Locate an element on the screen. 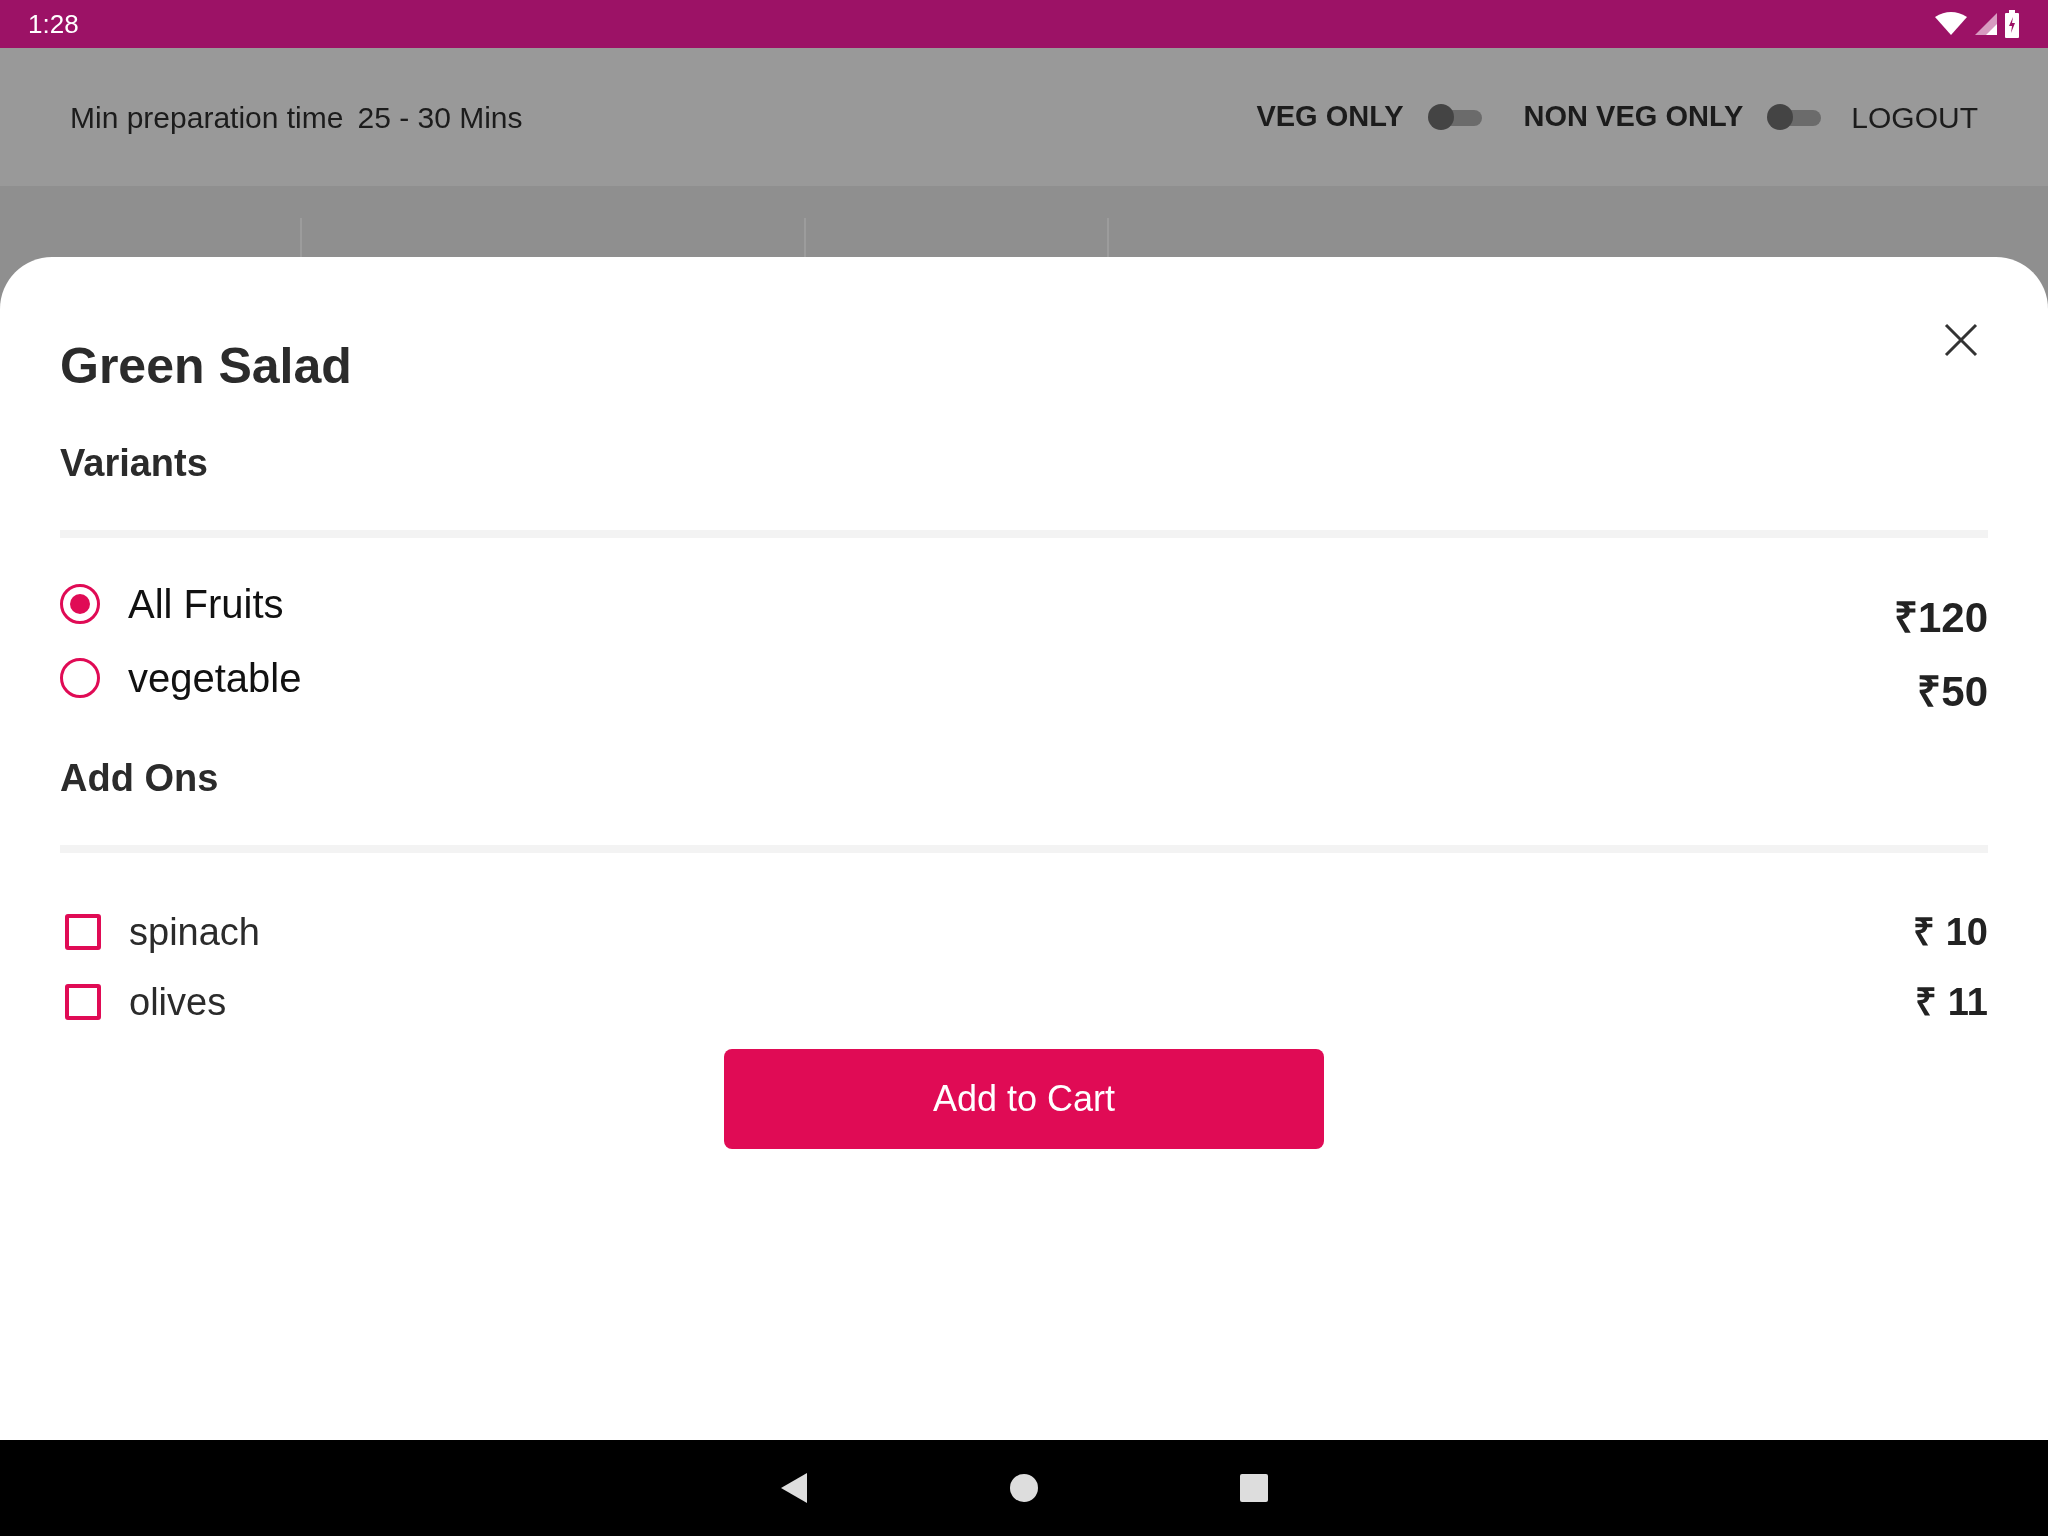 Image resolution: width=2048 pixels, height=1536 pixels. item-title: Green Salad is located at coordinates (206, 366).